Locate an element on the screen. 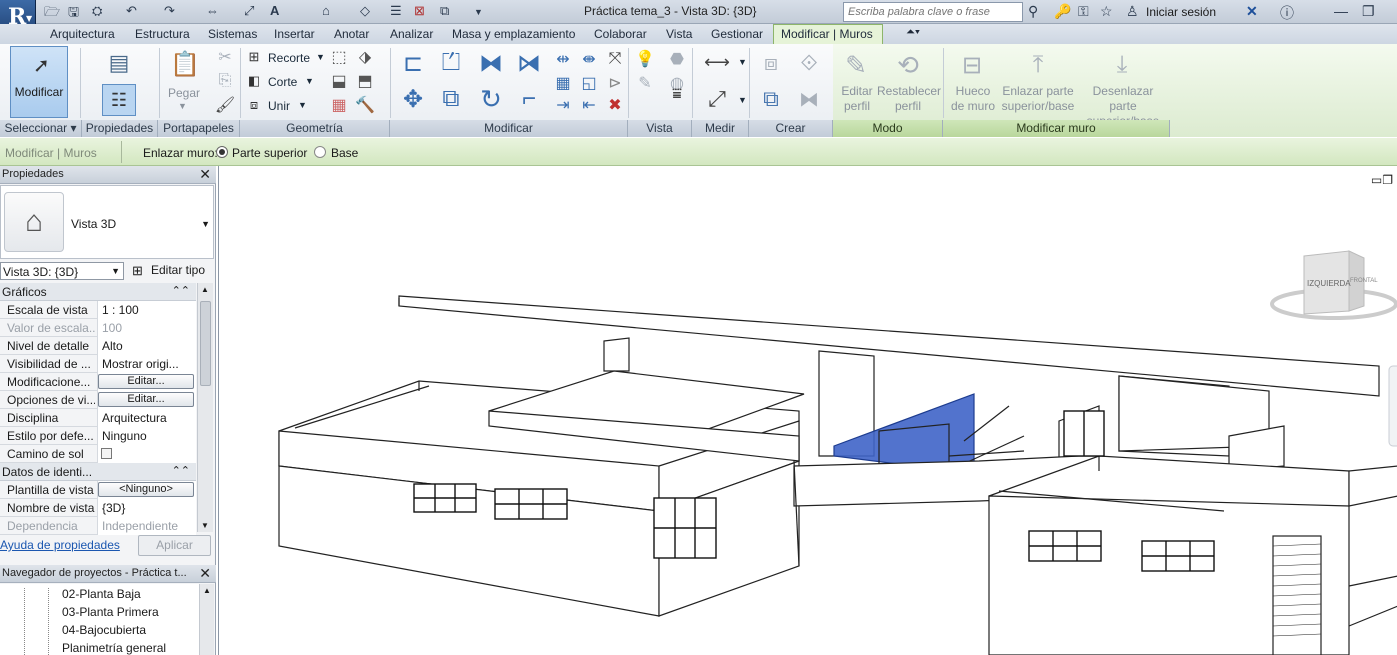 Image resolution: width=1397 pixels, height=655 pixels. paste-label: Pegar is located at coordinates (184, 93).